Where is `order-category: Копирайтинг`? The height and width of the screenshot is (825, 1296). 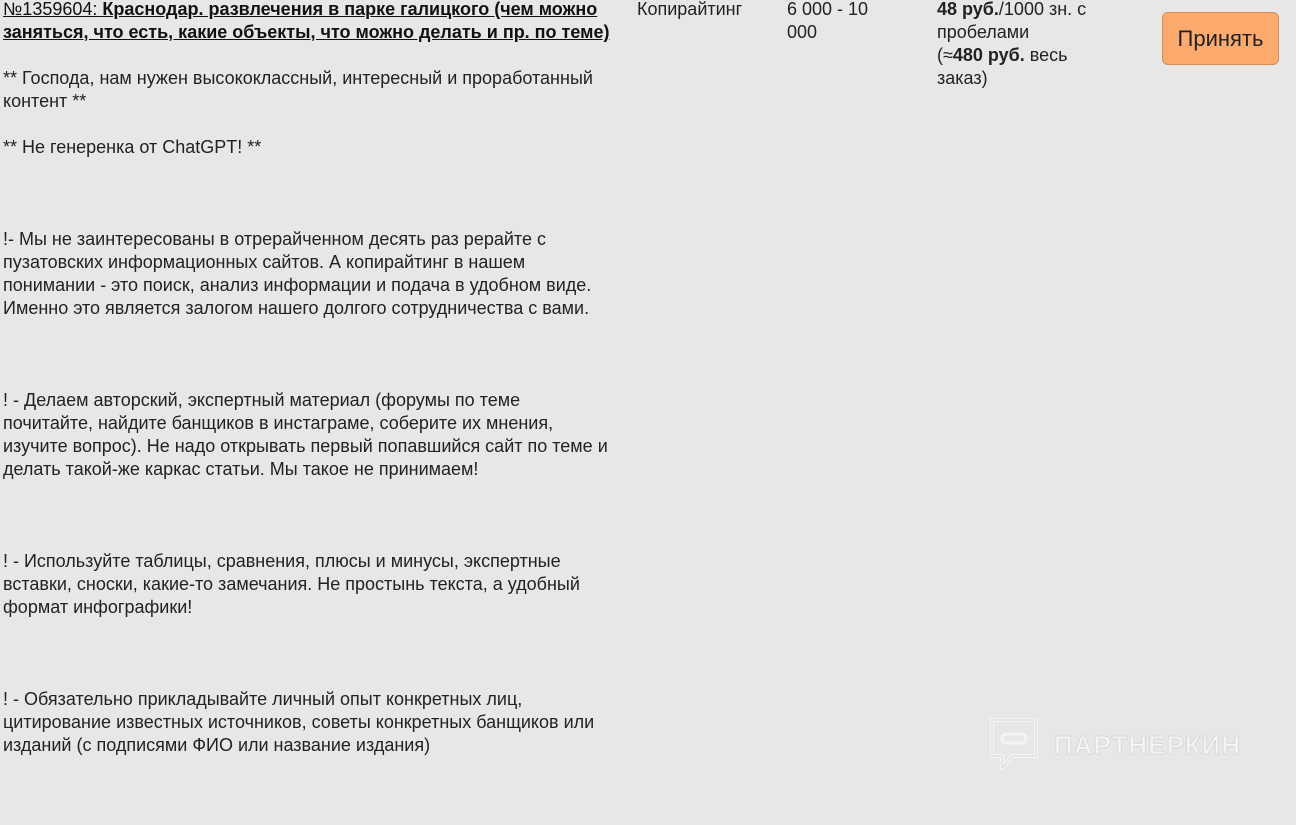
order-category: Копирайтинг is located at coordinates (690, 9).